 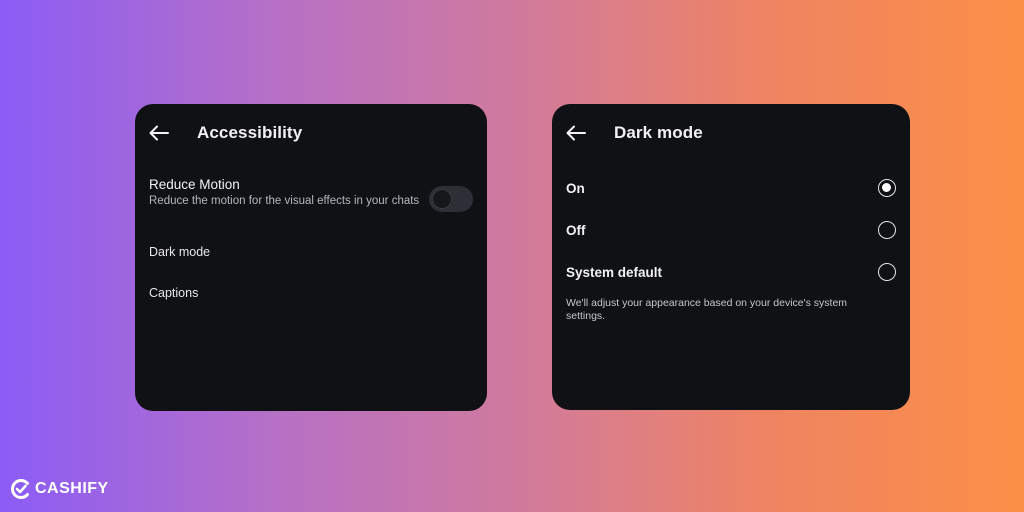 What do you see at coordinates (442, 199) in the screenshot?
I see `toggle-knob` at bounding box center [442, 199].